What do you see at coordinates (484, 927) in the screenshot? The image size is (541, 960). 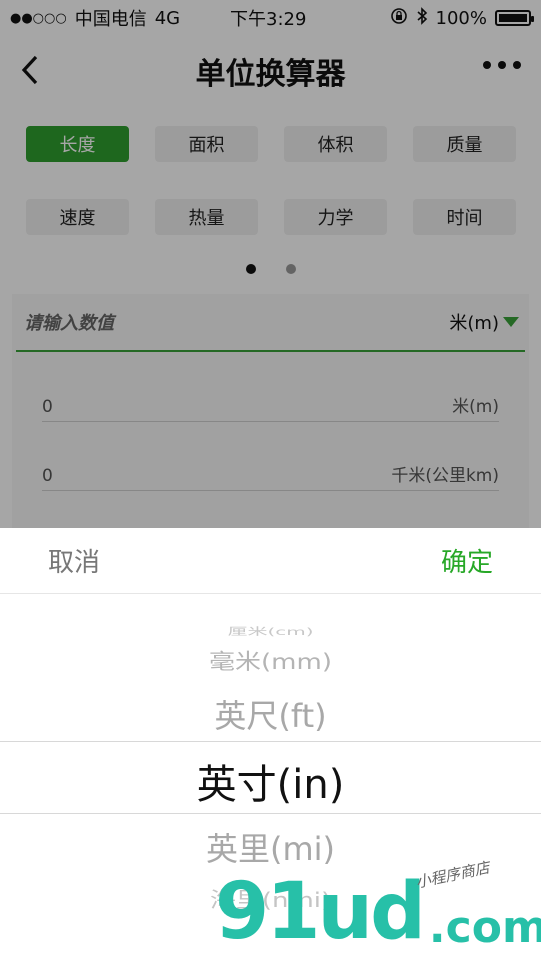 I see `watermark-domain: .com` at bounding box center [484, 927].